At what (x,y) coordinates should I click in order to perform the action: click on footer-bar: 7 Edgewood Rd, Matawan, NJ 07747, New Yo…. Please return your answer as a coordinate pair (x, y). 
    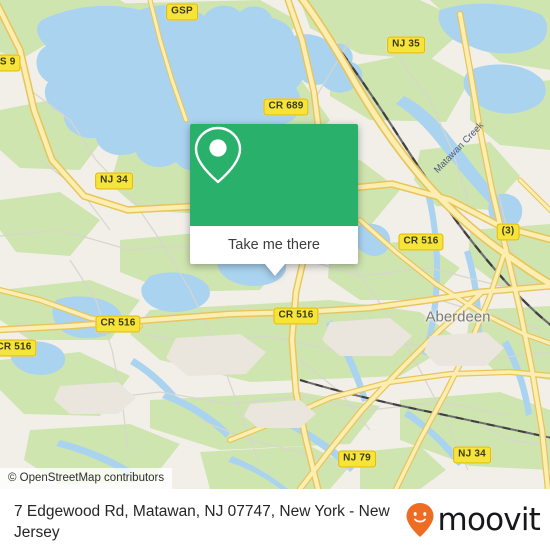
    Looking at the image, I should click on (275, 519).